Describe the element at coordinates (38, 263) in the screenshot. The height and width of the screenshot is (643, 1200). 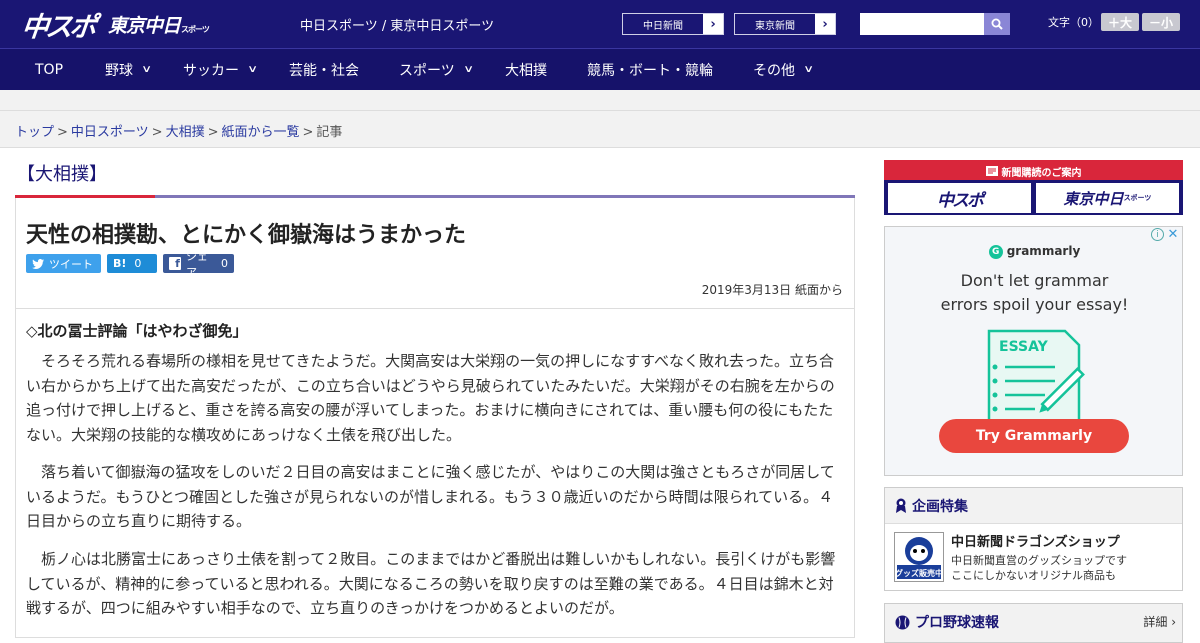
I see `twitter-icon` at that location.